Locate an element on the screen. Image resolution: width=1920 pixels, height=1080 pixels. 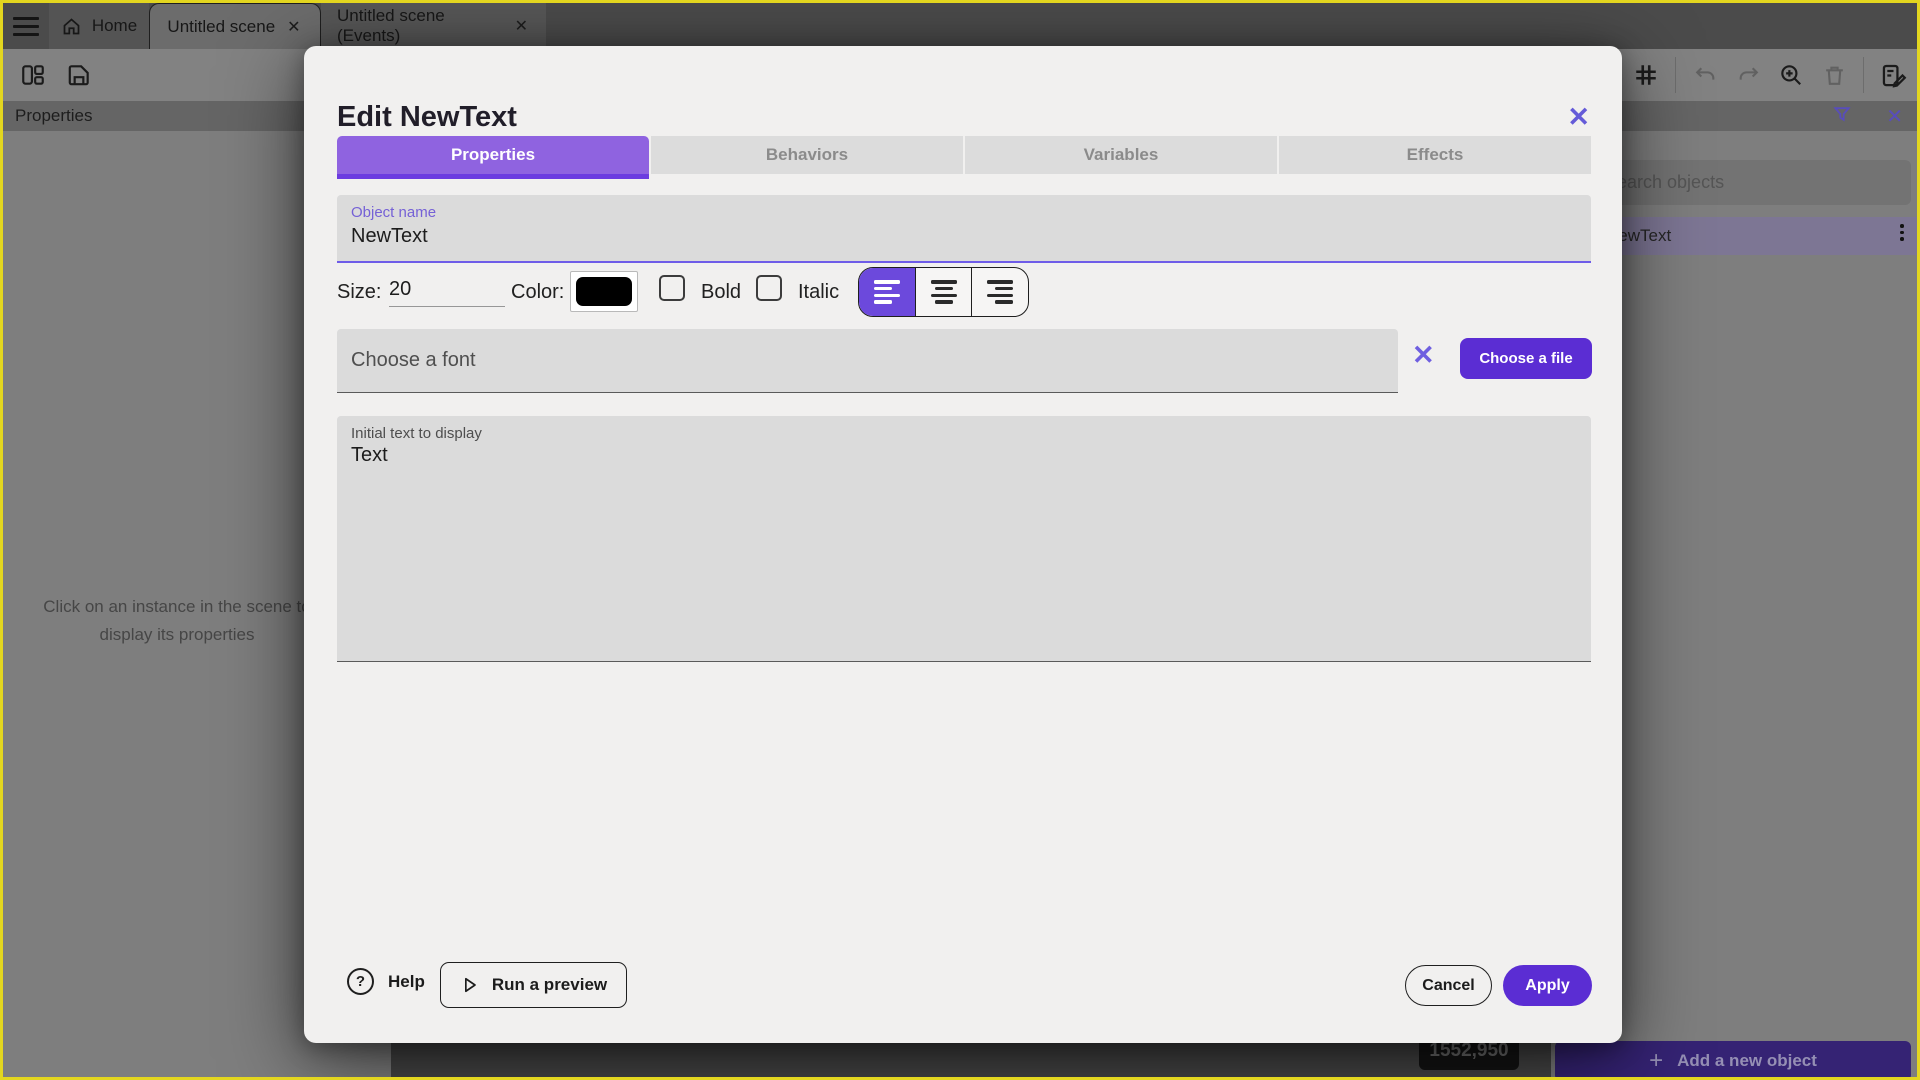
size-label: Size: is located at coordinates (359, 292).